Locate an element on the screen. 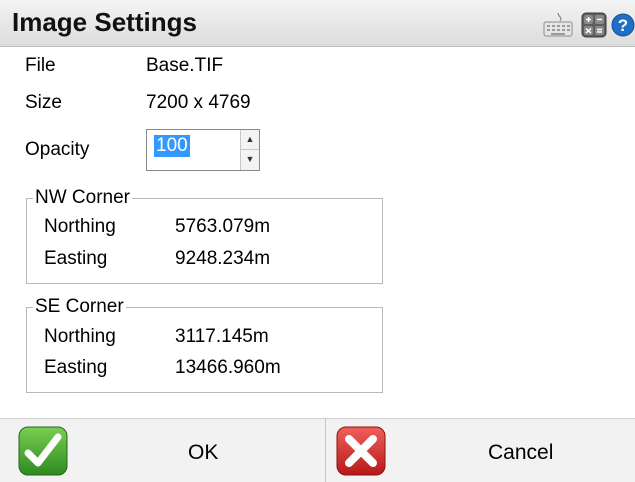 The height and width of the screenshot is (482, 635). size-value: 7200 x 4769 is located at coordinates (198, 102).